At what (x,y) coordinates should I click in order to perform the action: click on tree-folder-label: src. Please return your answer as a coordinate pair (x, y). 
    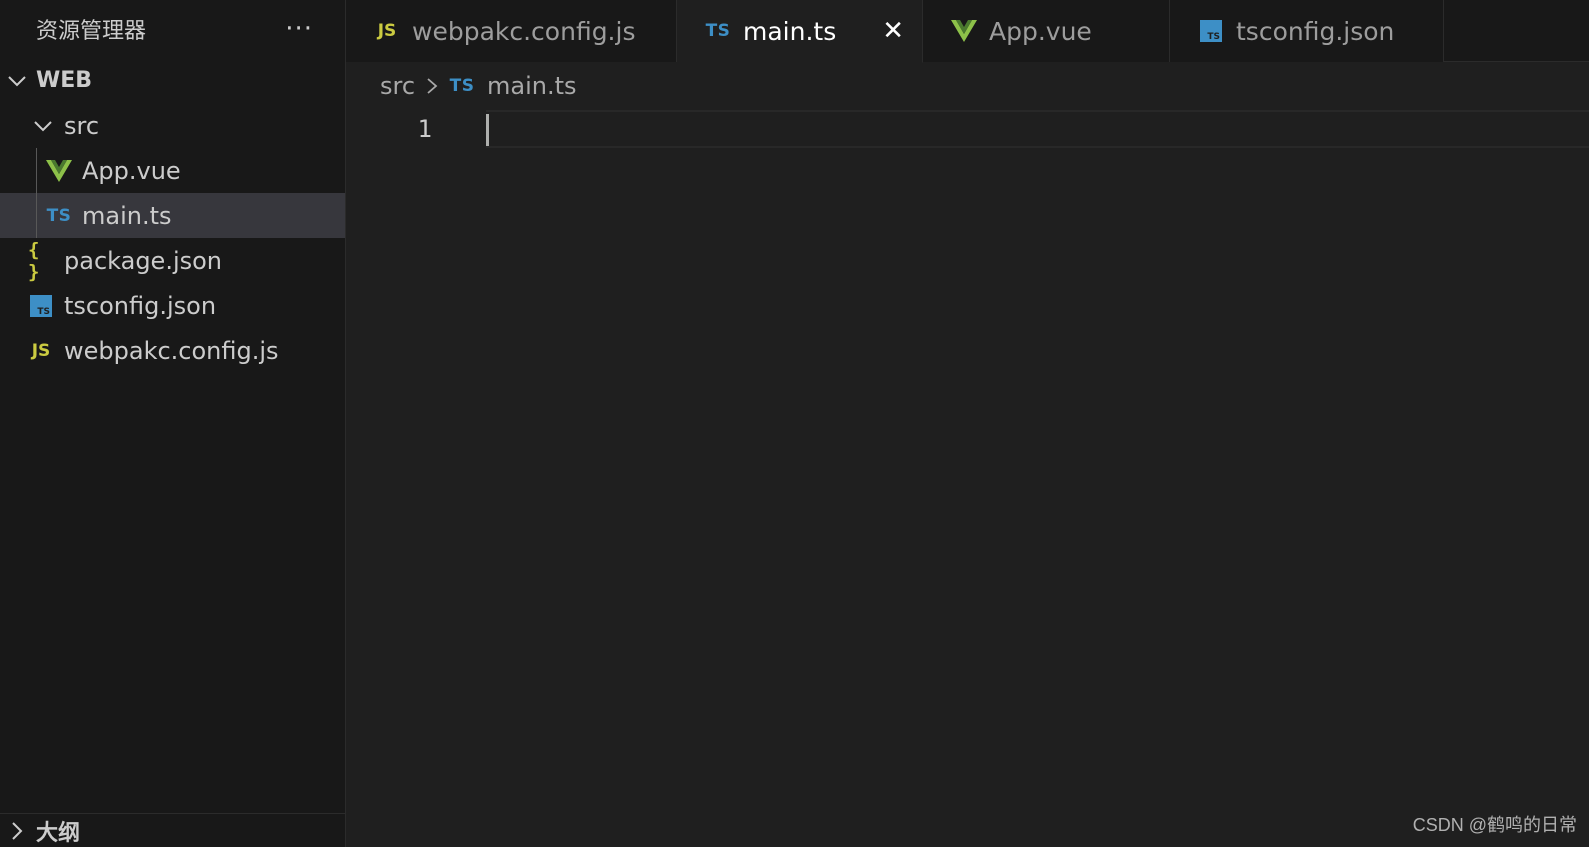
    Looking at the image, I should click on (82, 125).